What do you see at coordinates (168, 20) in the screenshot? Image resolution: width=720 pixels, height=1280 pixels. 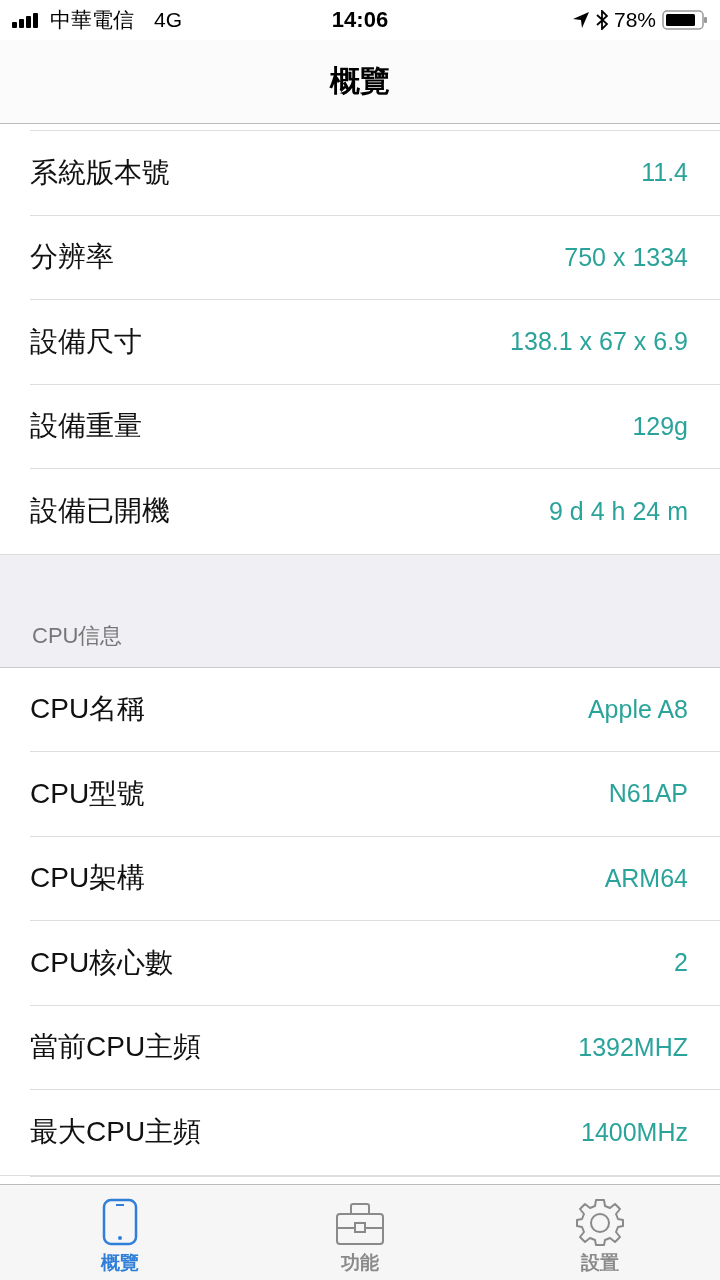 I see `network-type: 4G` at bounding box center [168, 20].